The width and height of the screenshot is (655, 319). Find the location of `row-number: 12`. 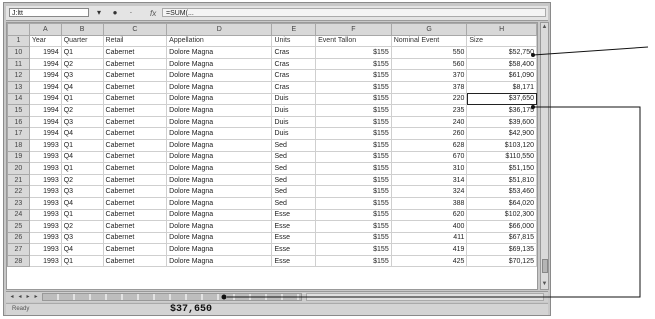

row-number: 12 is located at coordinates (18, 75).